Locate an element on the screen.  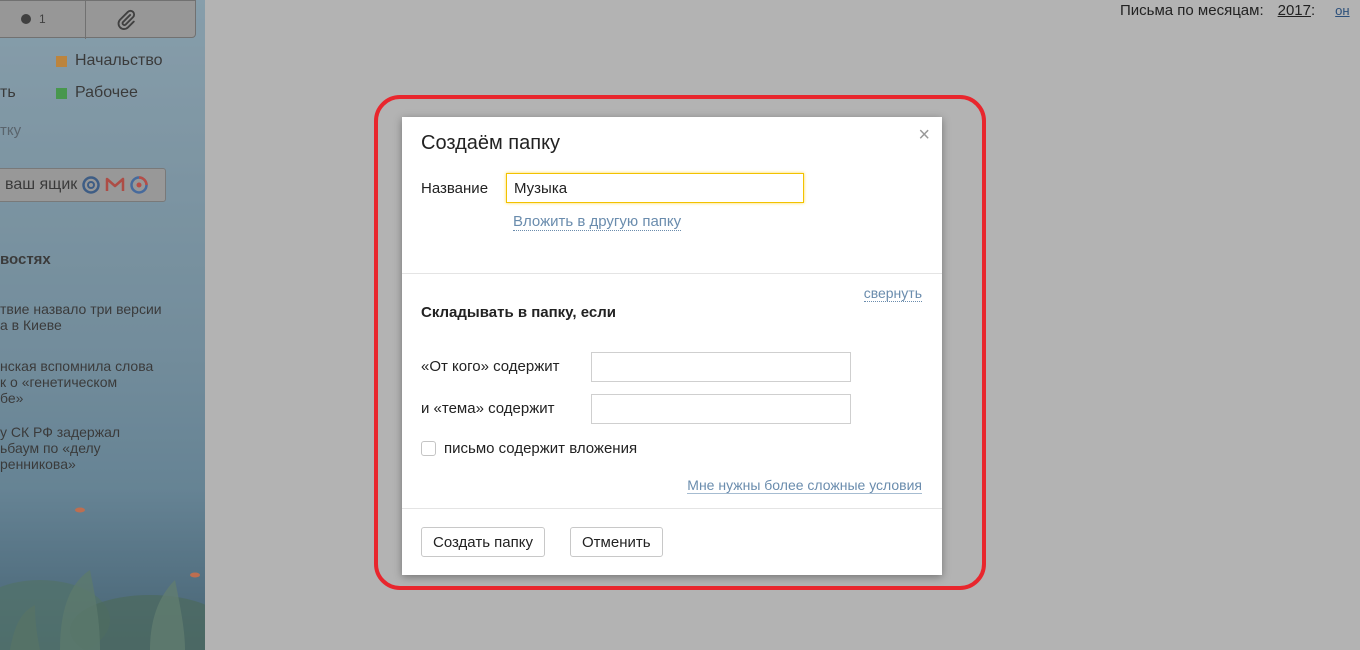
dialog-footer-divider is located at coordinates (672, 508).